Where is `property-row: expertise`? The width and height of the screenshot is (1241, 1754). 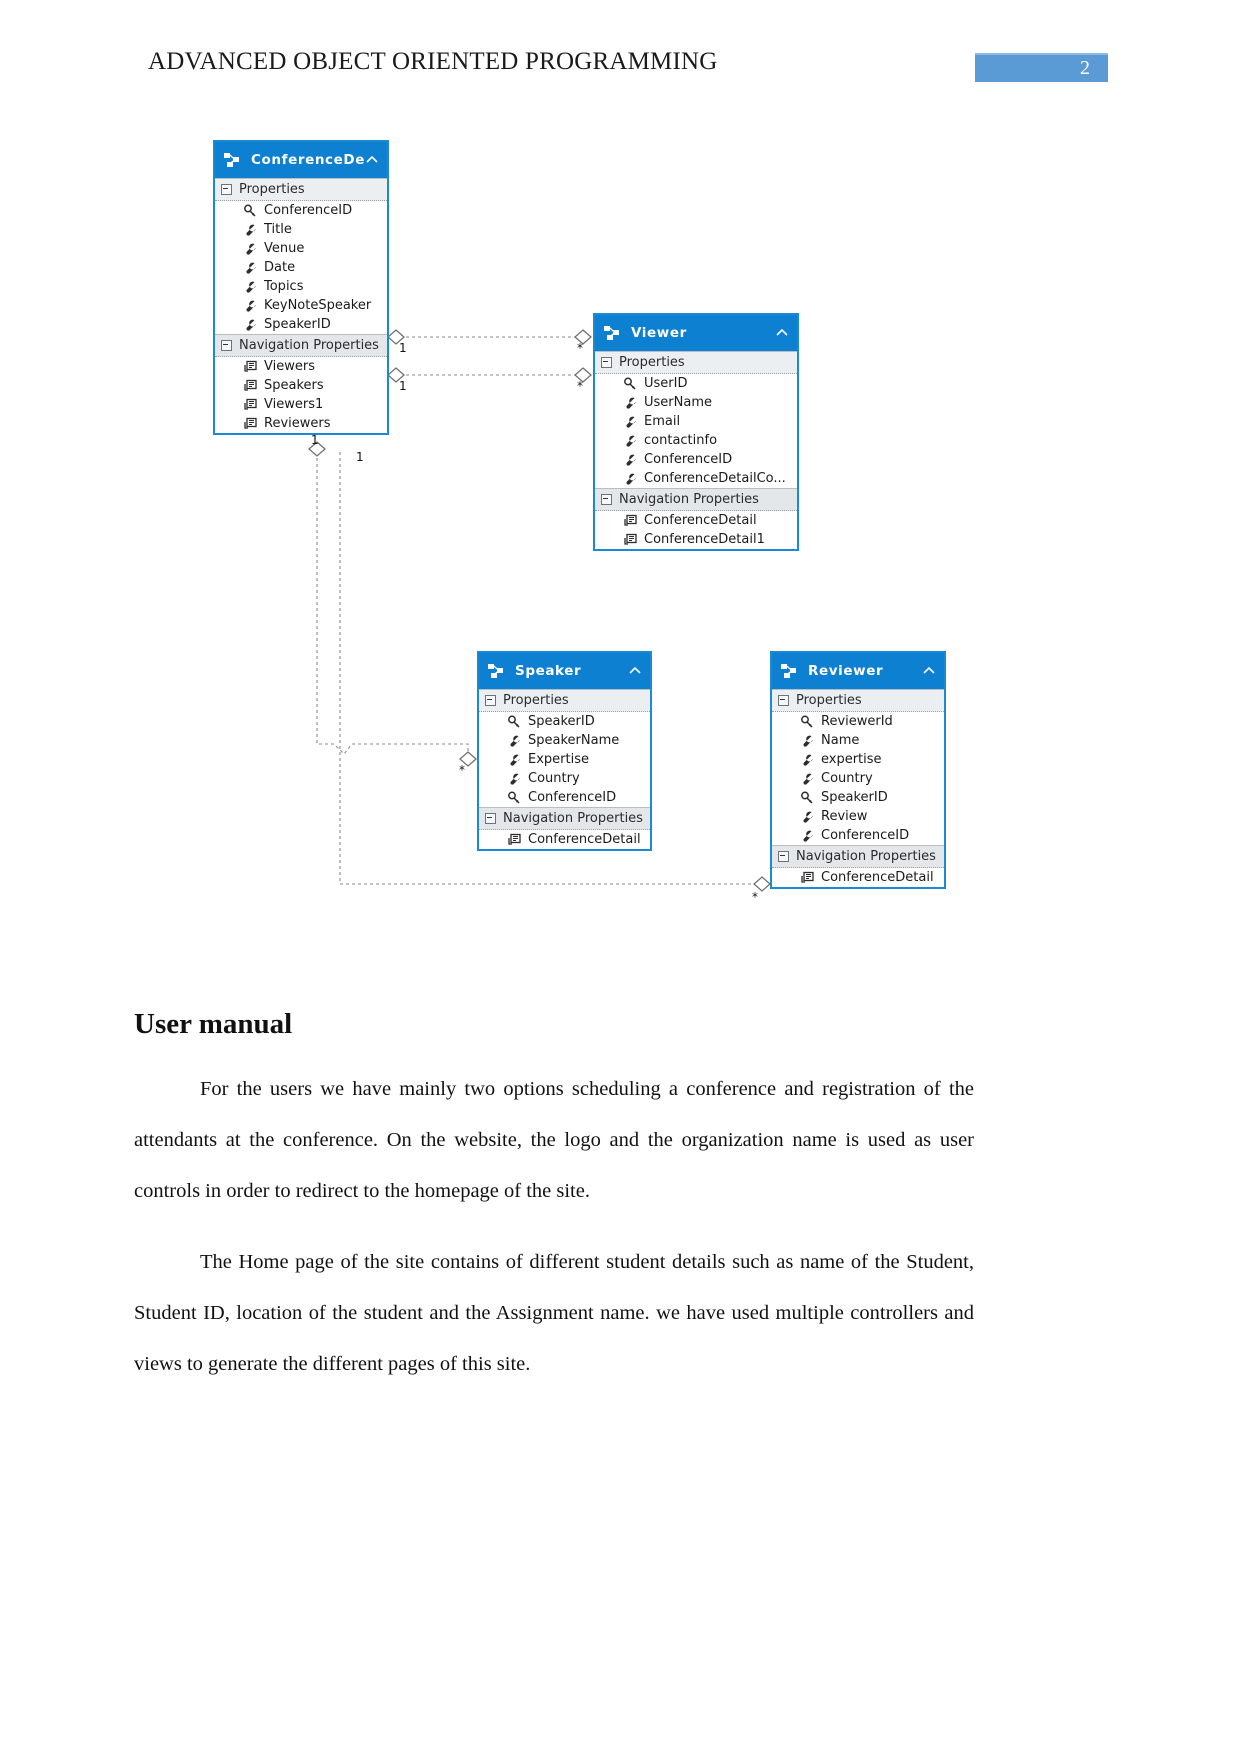 property-row: expertise is located at coordinates (858, 759).